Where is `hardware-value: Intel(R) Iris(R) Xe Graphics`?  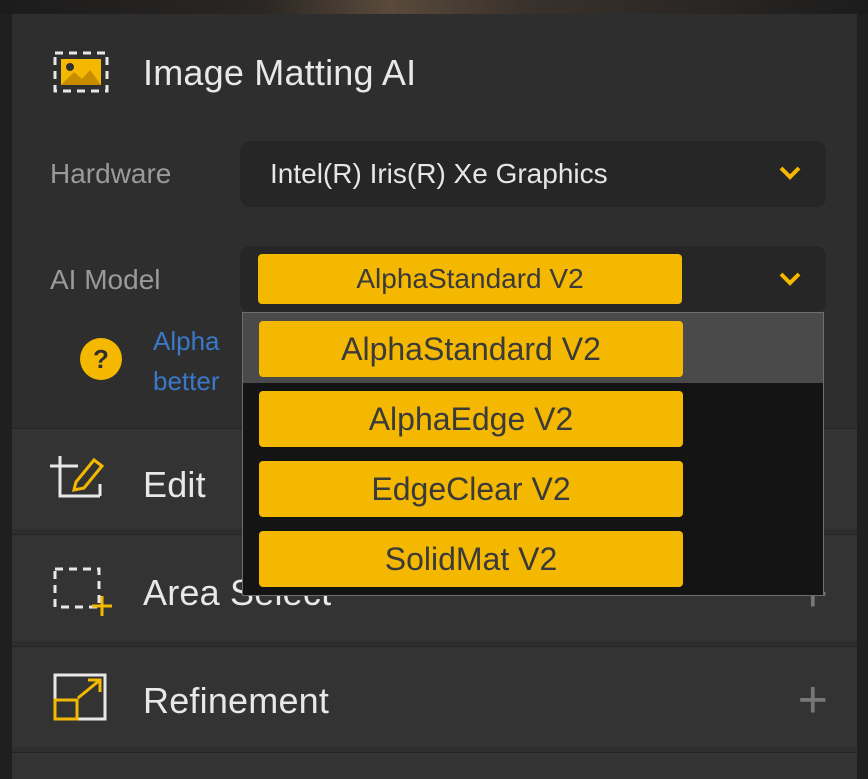
hardware-value: Intel(R) Iris(R) Xe Graphics is located at coordinates (439, 173).